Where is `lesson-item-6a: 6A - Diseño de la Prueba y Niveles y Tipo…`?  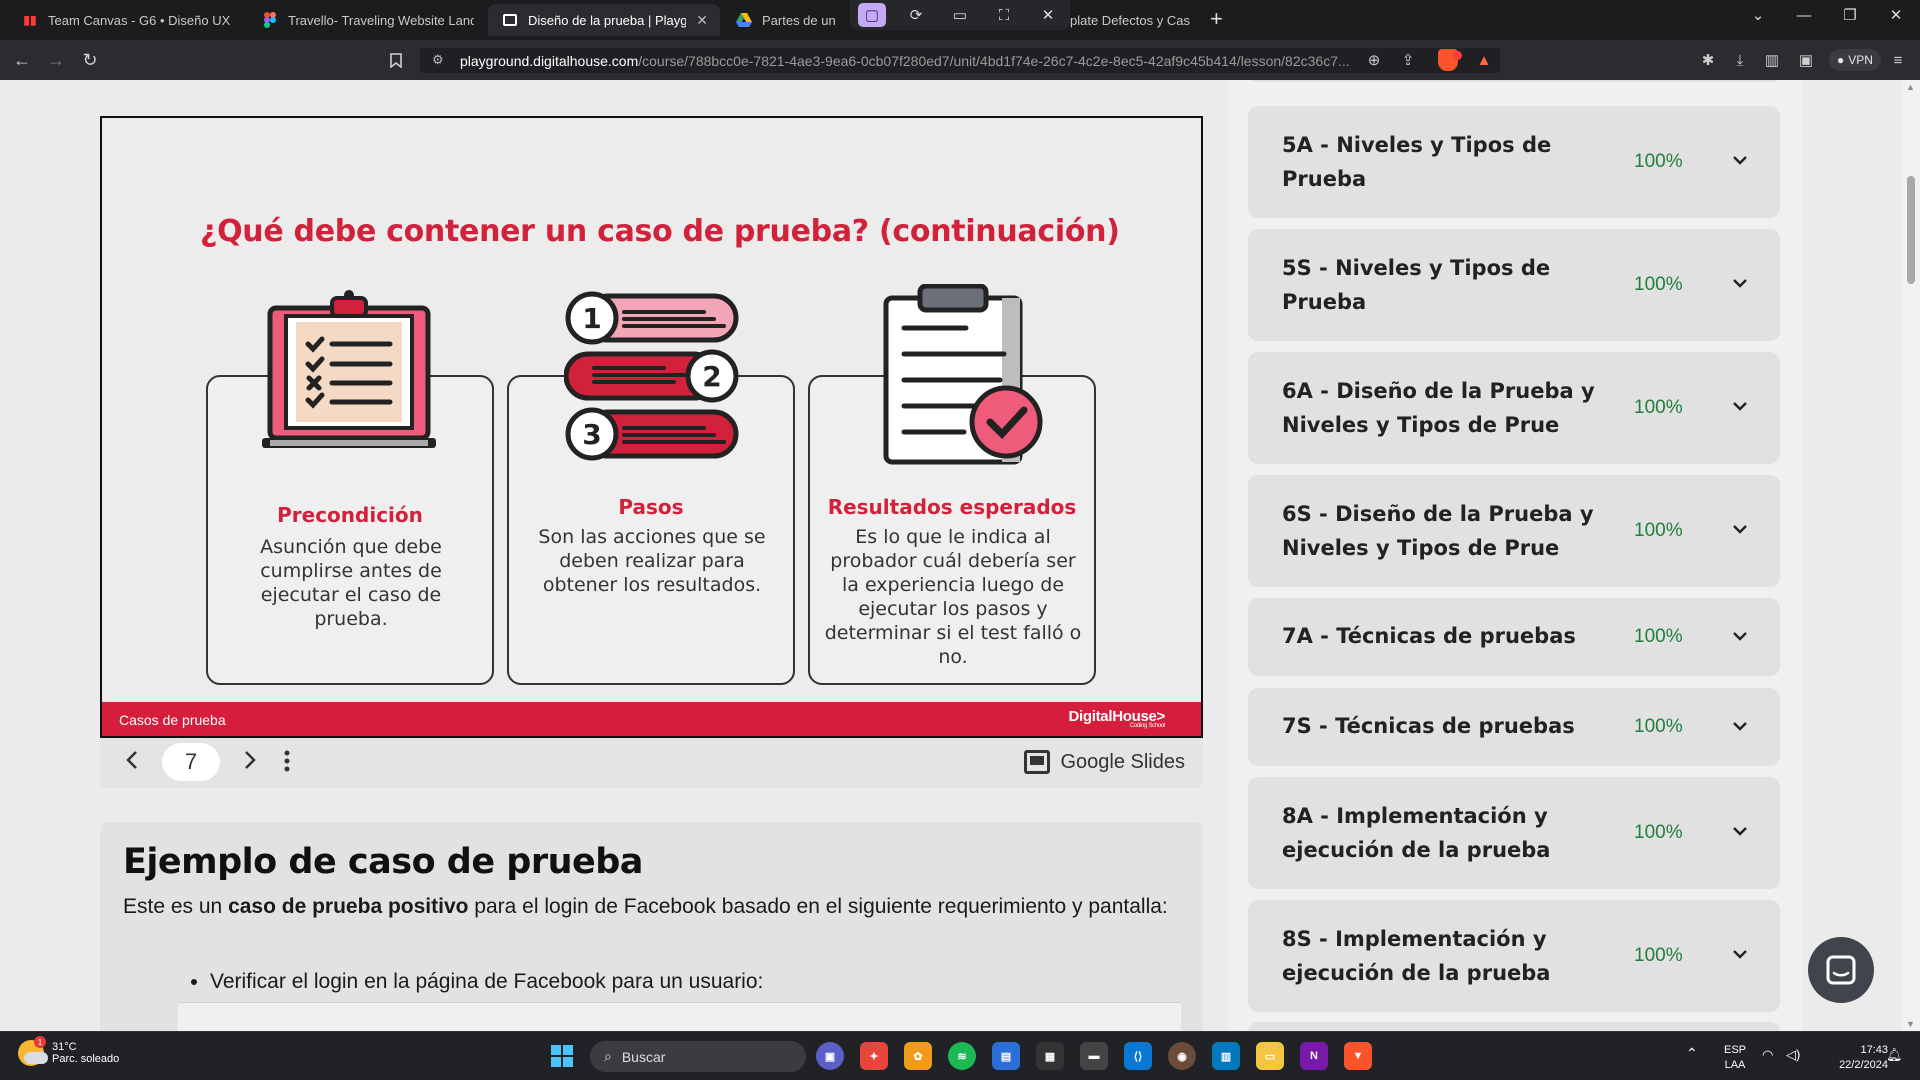 lesson-item-6a: 6A - Diseño de la Prueba y Niveles y Tipo… is located at coordinates (1514, 408).